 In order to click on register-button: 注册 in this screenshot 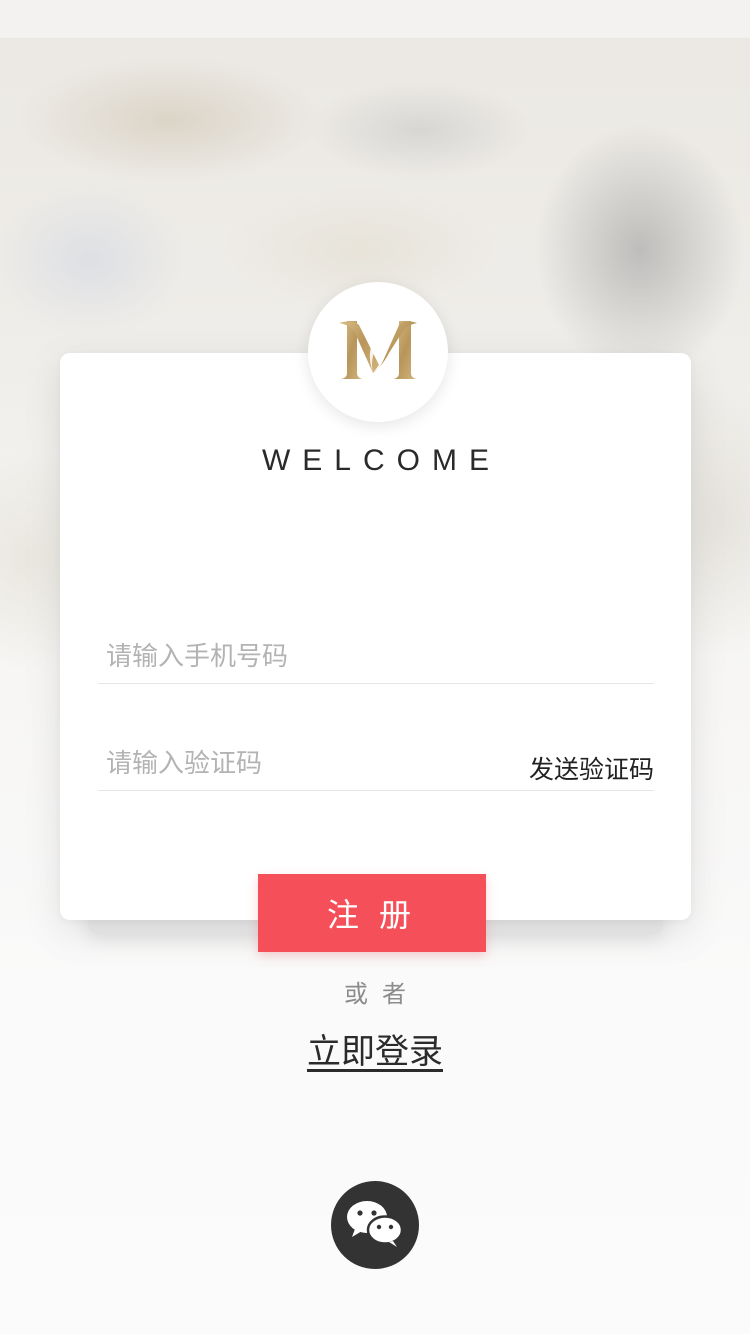, I will do `click(372, 913)`.